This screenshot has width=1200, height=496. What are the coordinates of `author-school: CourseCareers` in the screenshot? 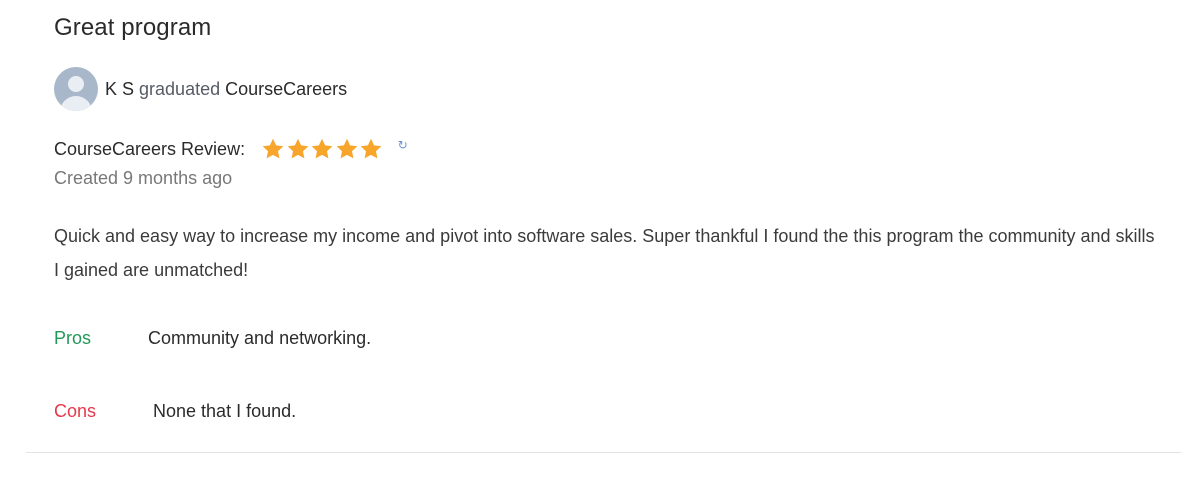 It's located at (286, 89).